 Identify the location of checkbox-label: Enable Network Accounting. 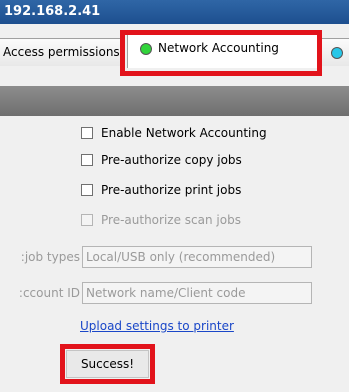
(184, 133).